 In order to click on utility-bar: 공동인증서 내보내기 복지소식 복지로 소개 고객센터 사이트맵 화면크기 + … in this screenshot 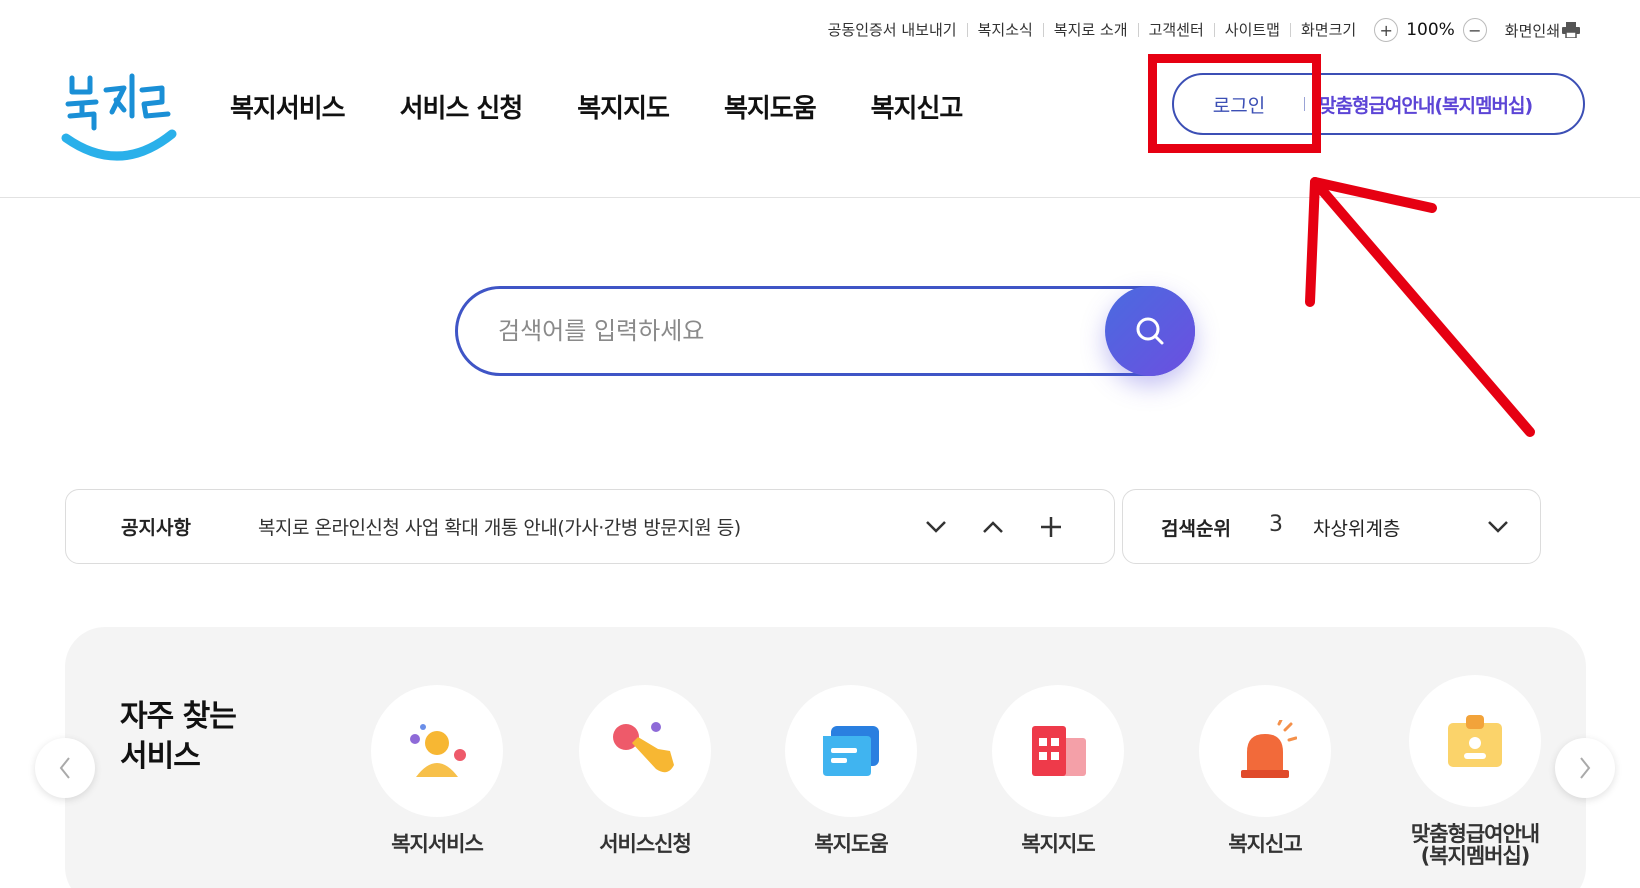, I will do `click(1199, 30)`.